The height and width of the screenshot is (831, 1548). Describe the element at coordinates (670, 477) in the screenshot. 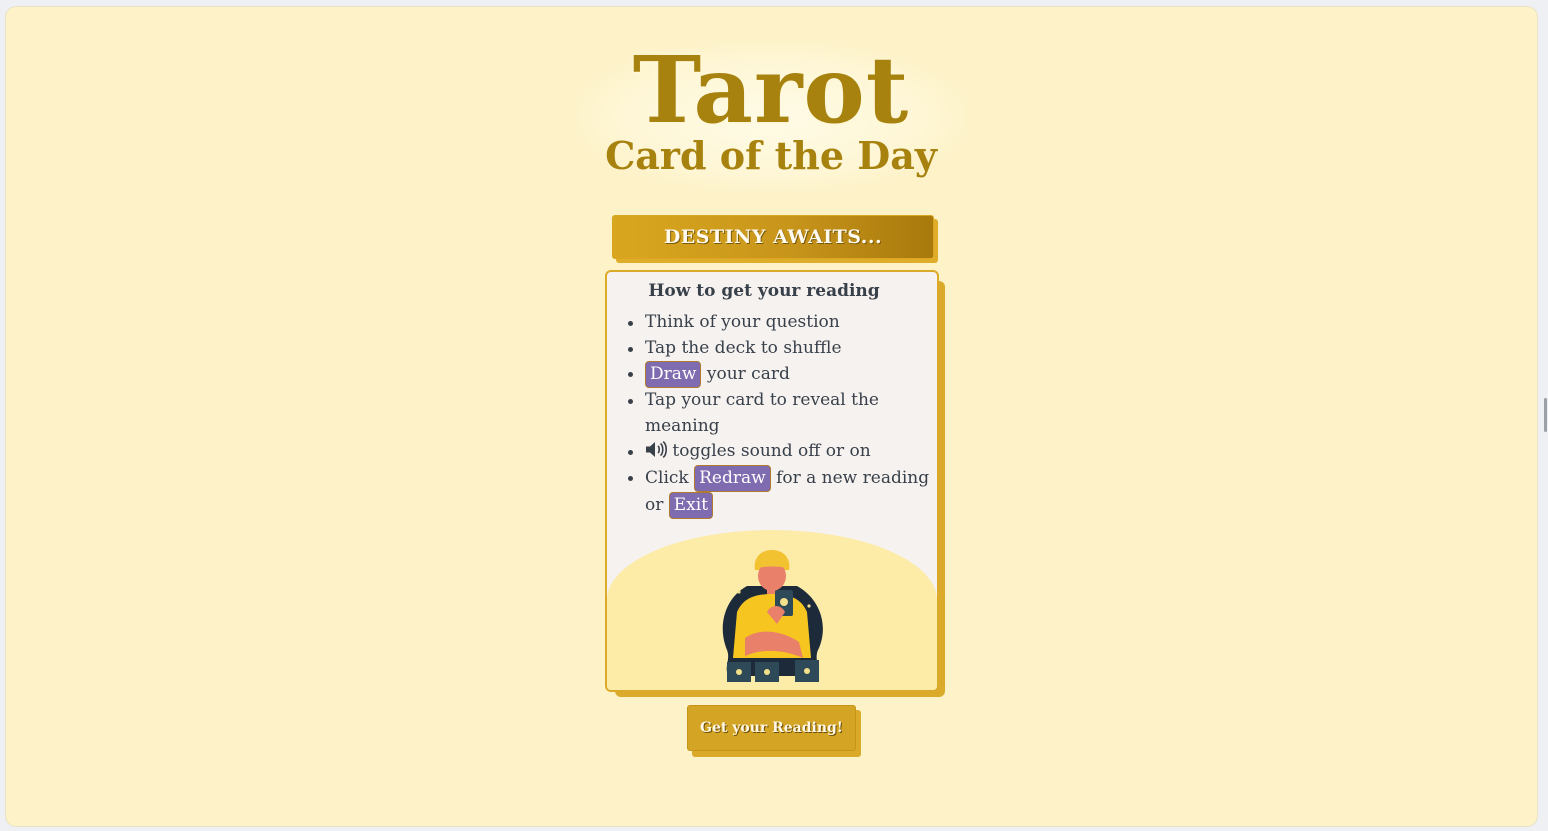

I see `step-click-text: Click` at that location.